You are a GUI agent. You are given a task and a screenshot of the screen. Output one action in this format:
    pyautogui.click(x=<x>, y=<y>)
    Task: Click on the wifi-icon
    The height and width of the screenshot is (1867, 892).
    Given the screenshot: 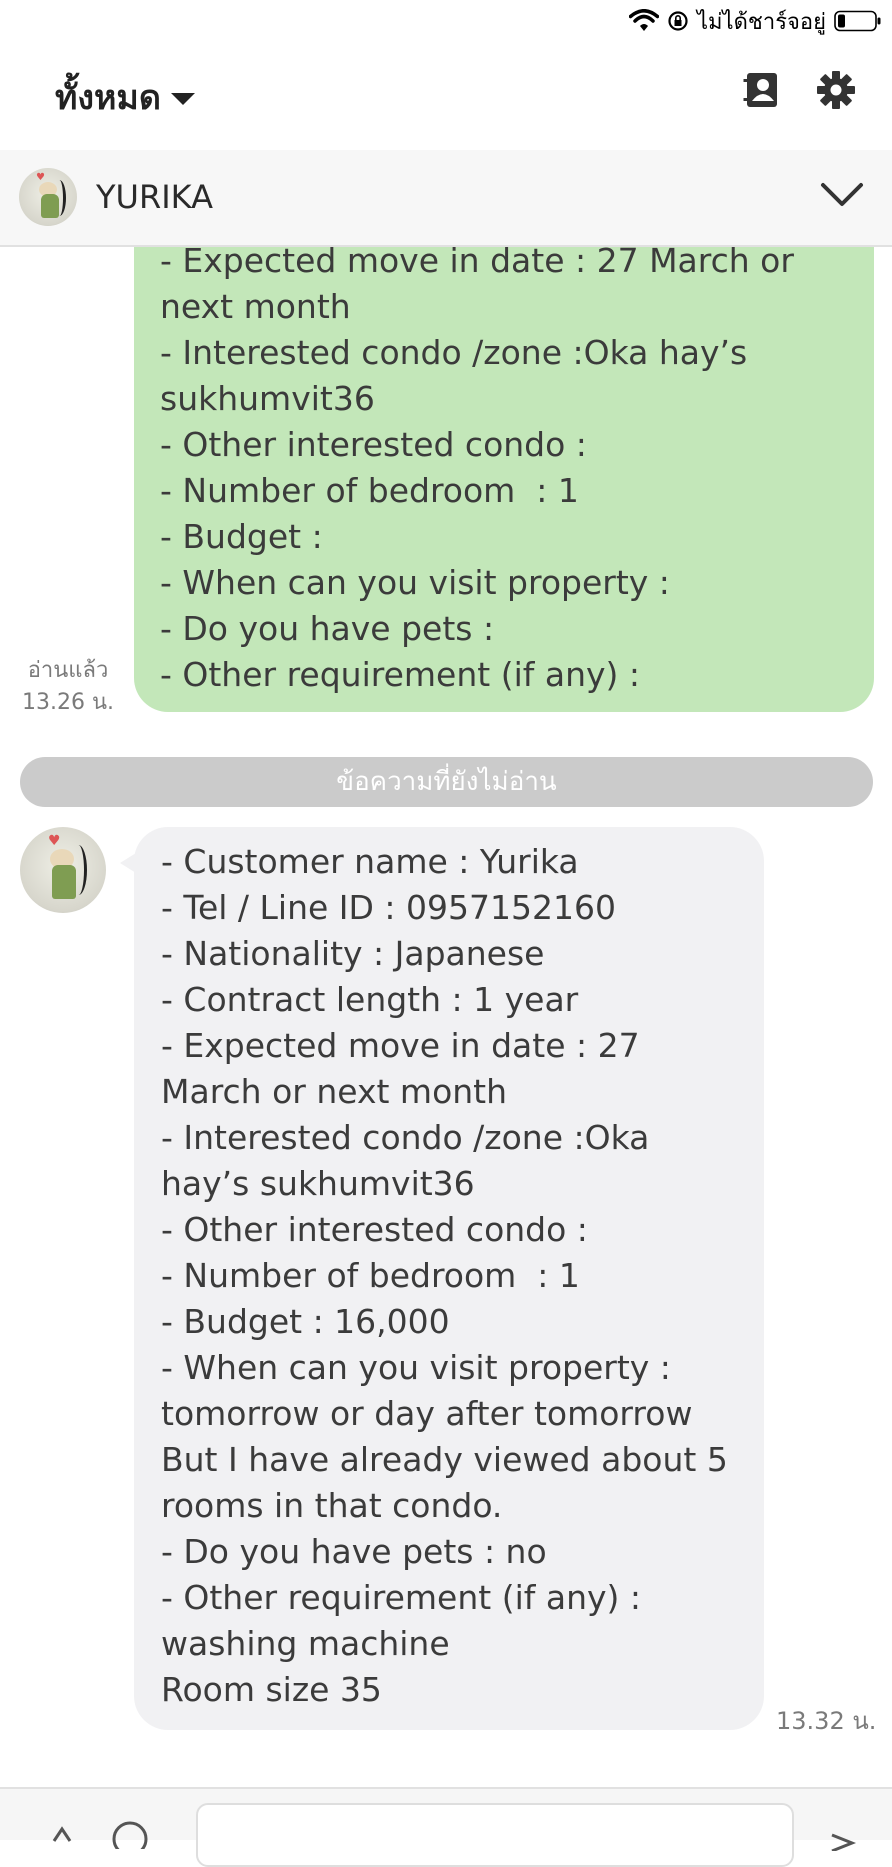 What is the action you would take?
    pyautogui.click(x=643, y=20)
    